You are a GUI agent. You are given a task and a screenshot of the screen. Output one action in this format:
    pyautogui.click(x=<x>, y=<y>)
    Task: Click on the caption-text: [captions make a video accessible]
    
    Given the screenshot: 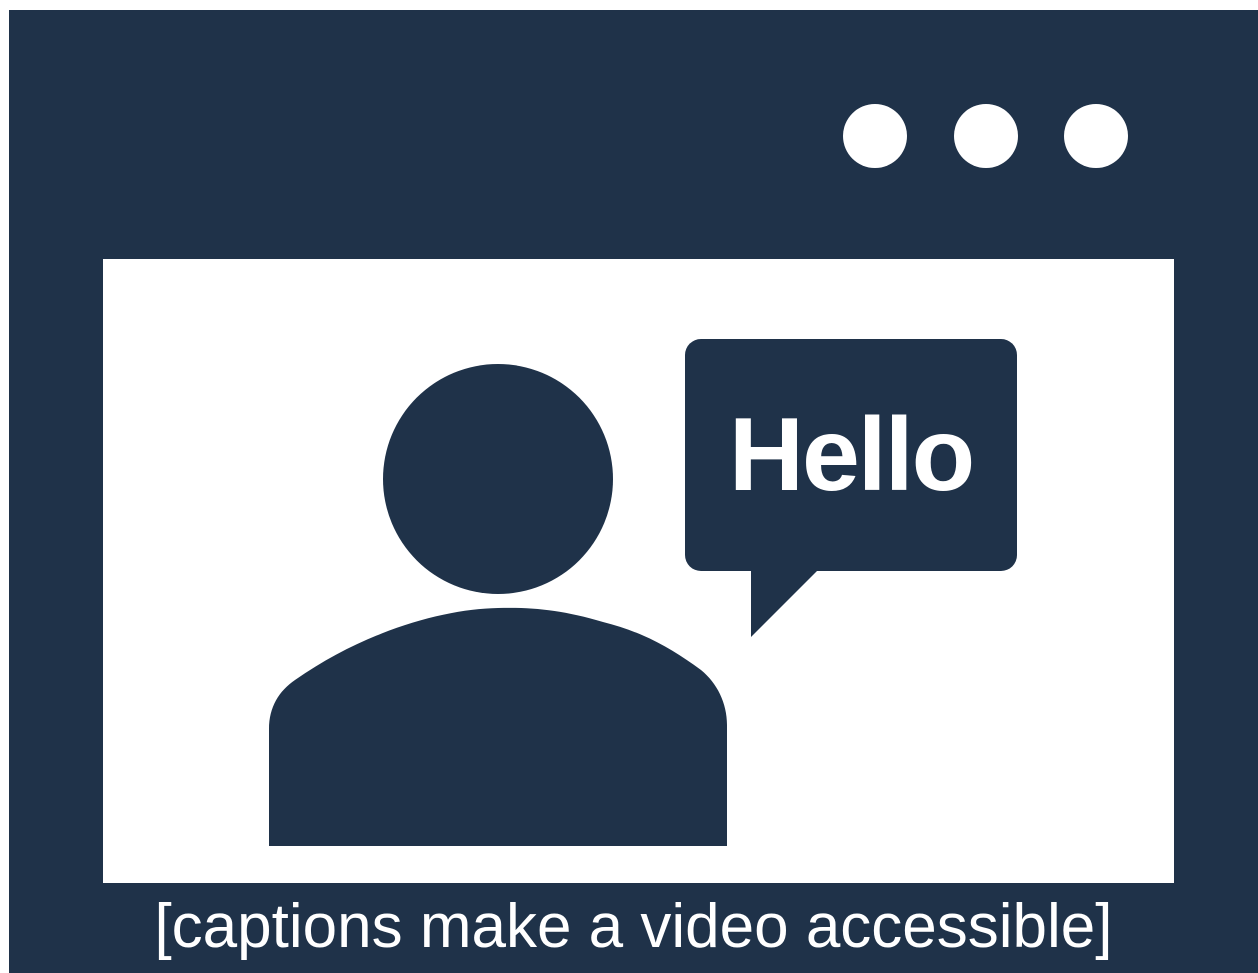 What is the action you would take?
    pyautogui.click(x=633, y=926)
    